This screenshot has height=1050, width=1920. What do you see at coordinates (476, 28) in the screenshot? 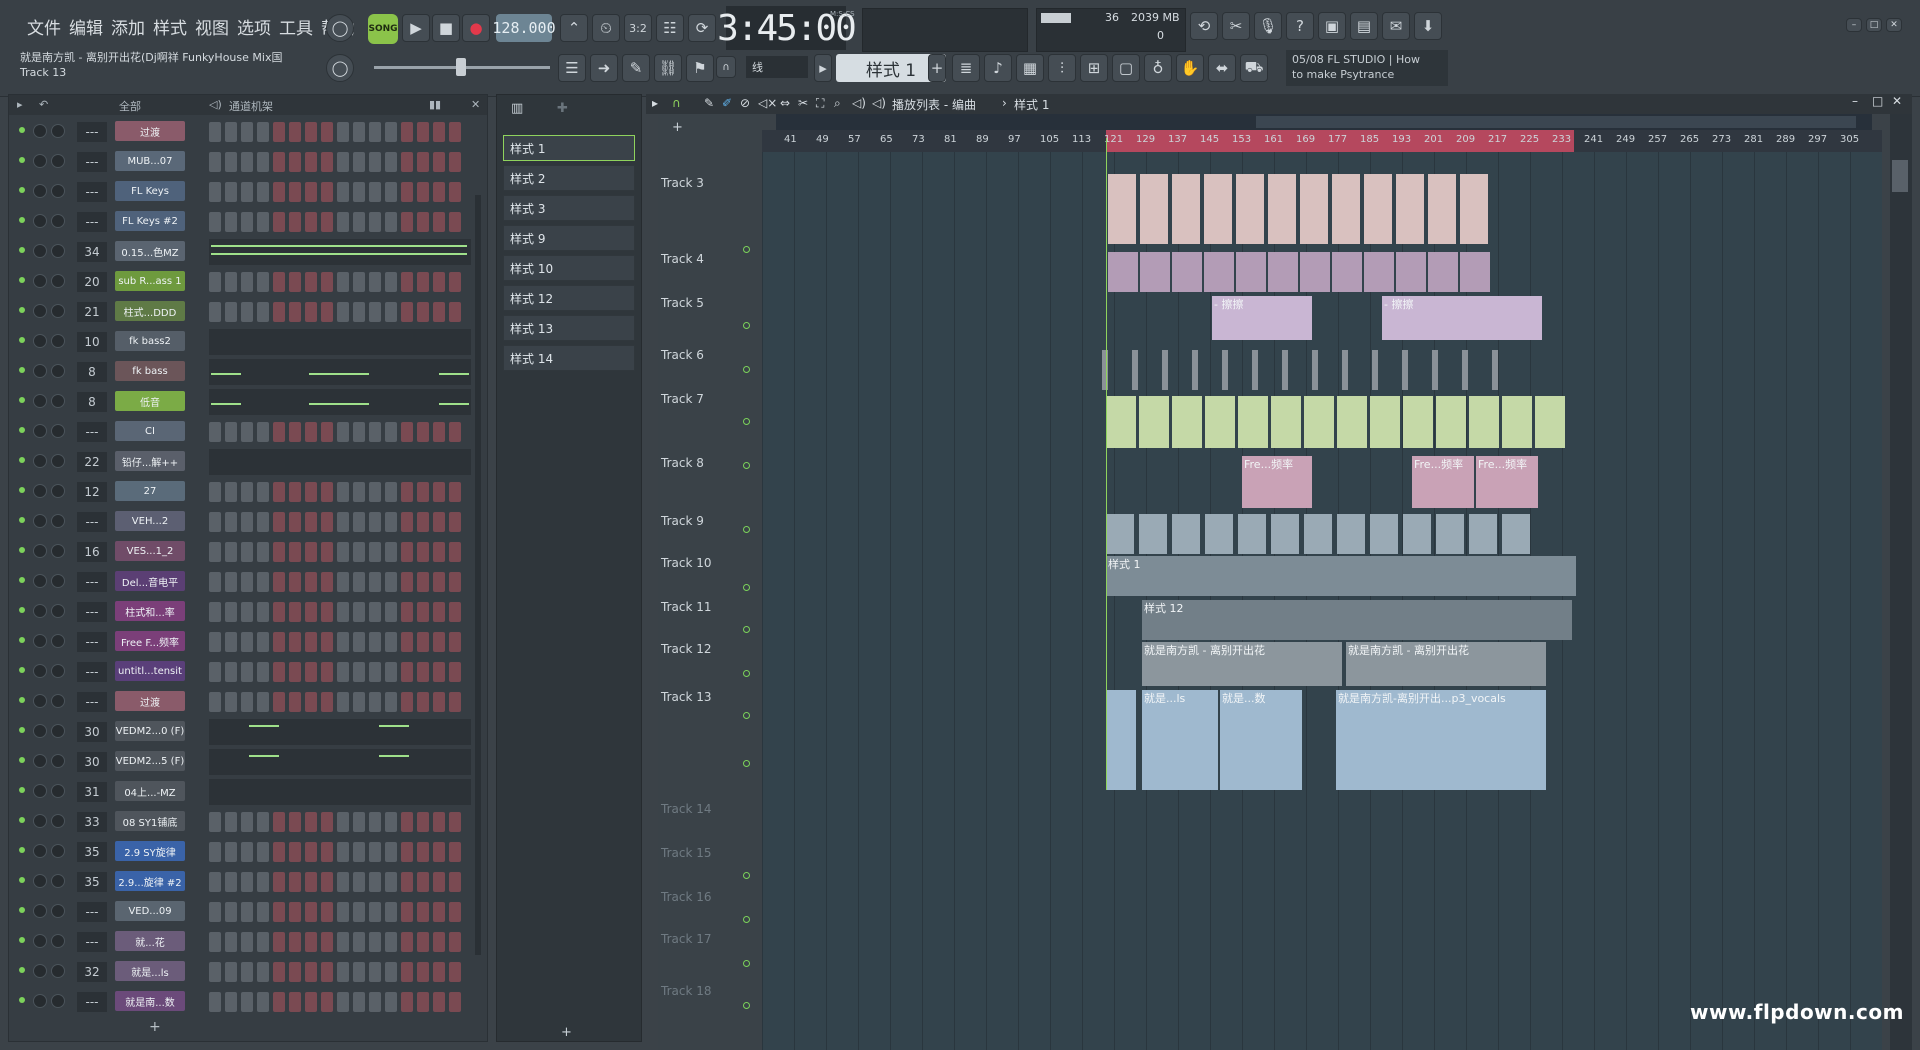
I see `record-button: ●` at bounding box center [476, 28].